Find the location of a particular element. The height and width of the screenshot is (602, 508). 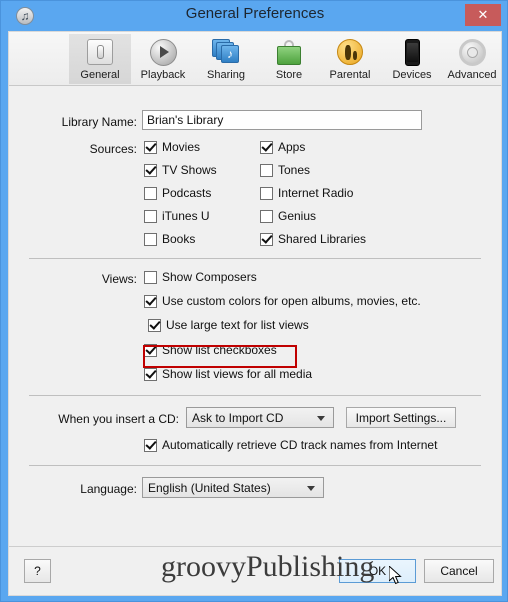

checkbox-movies: Movies is located at coordinates (172, 147).